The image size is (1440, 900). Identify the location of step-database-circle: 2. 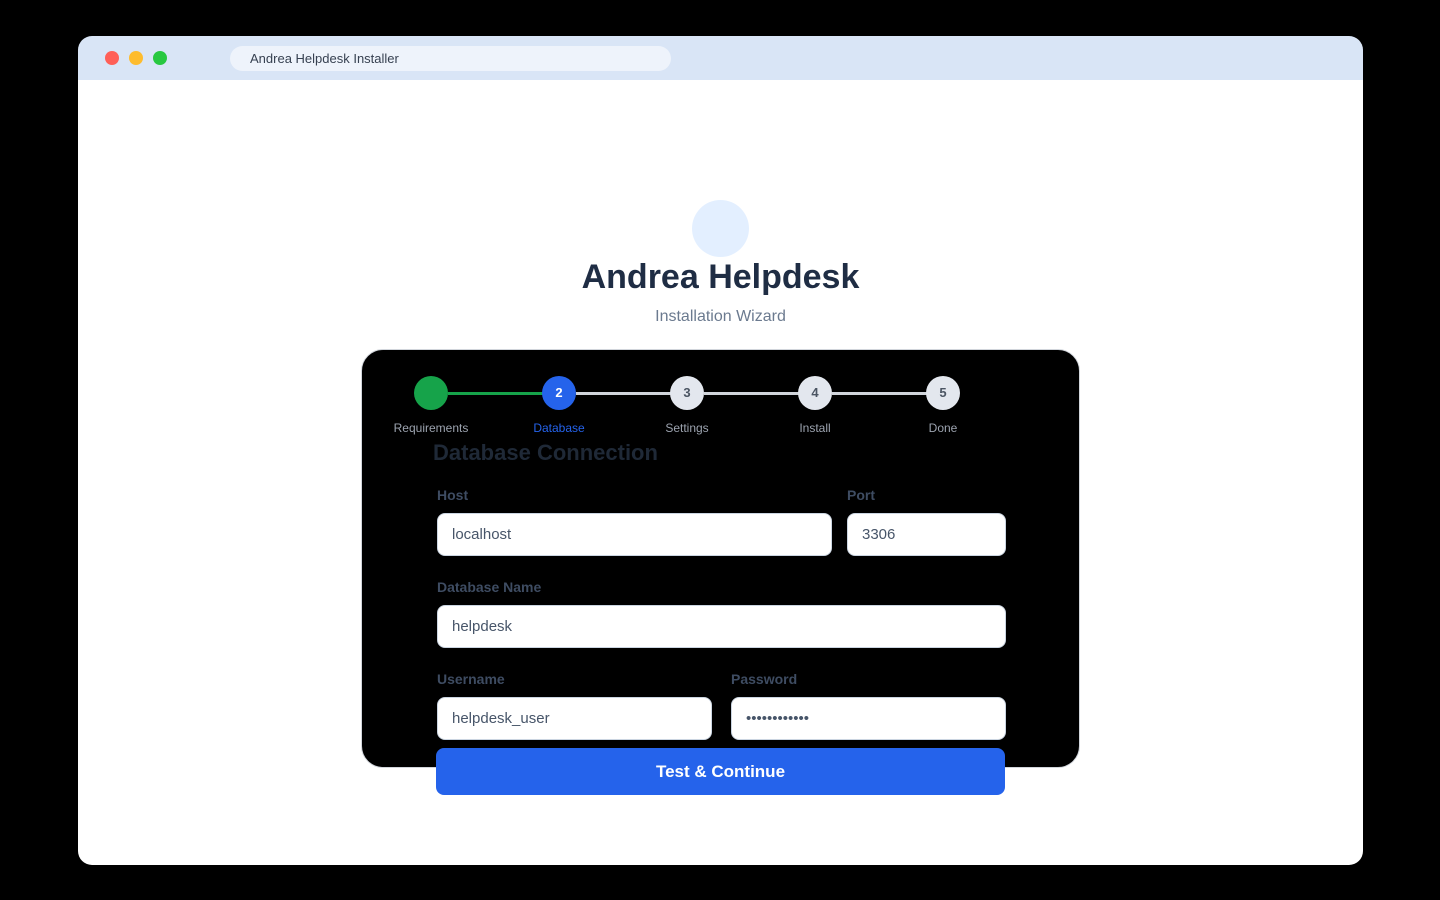
(559, 393).